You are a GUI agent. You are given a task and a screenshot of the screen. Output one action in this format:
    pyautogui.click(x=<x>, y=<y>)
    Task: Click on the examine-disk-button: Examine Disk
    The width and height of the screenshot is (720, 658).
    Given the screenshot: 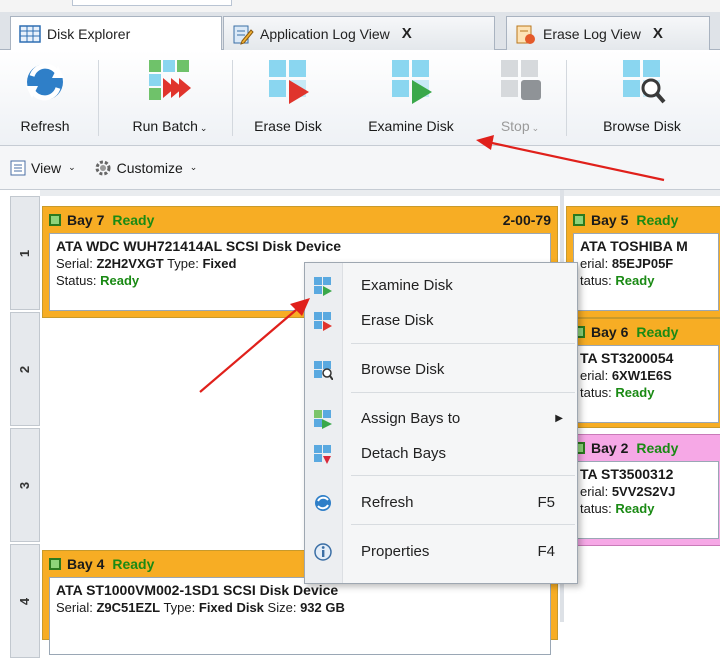 What is the action you would take?
    pyautogui.click(x=411, y=98)
    